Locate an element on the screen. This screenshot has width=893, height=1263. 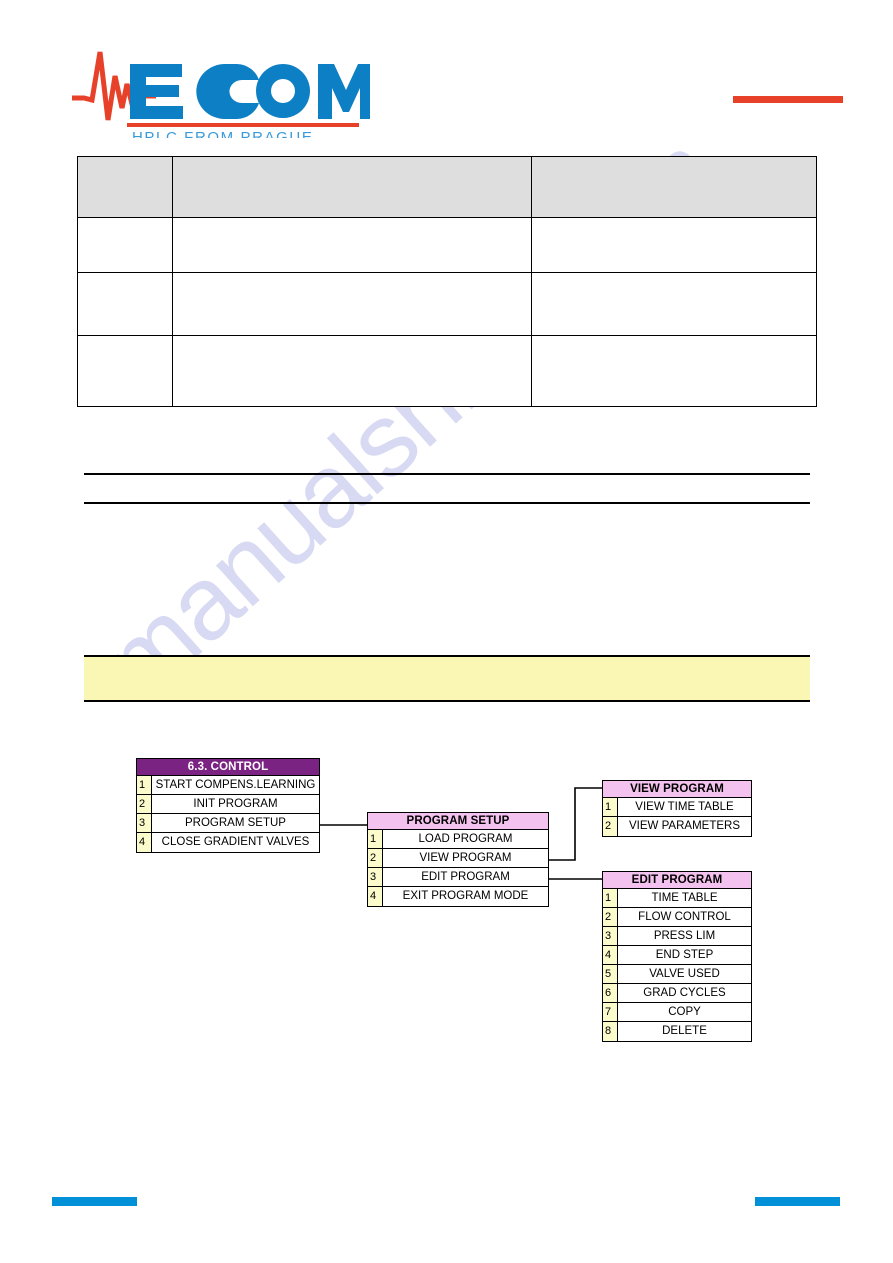
menu-item-valve-used: 5 VALVE USED is located at coordinates (677, 974).